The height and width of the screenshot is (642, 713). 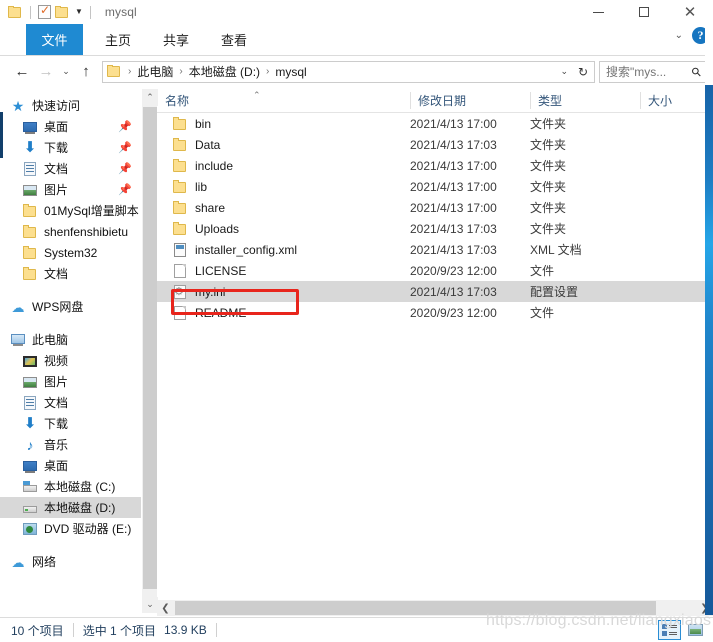 I want to click on file-name-cell: include, so click(x=283, y=166).